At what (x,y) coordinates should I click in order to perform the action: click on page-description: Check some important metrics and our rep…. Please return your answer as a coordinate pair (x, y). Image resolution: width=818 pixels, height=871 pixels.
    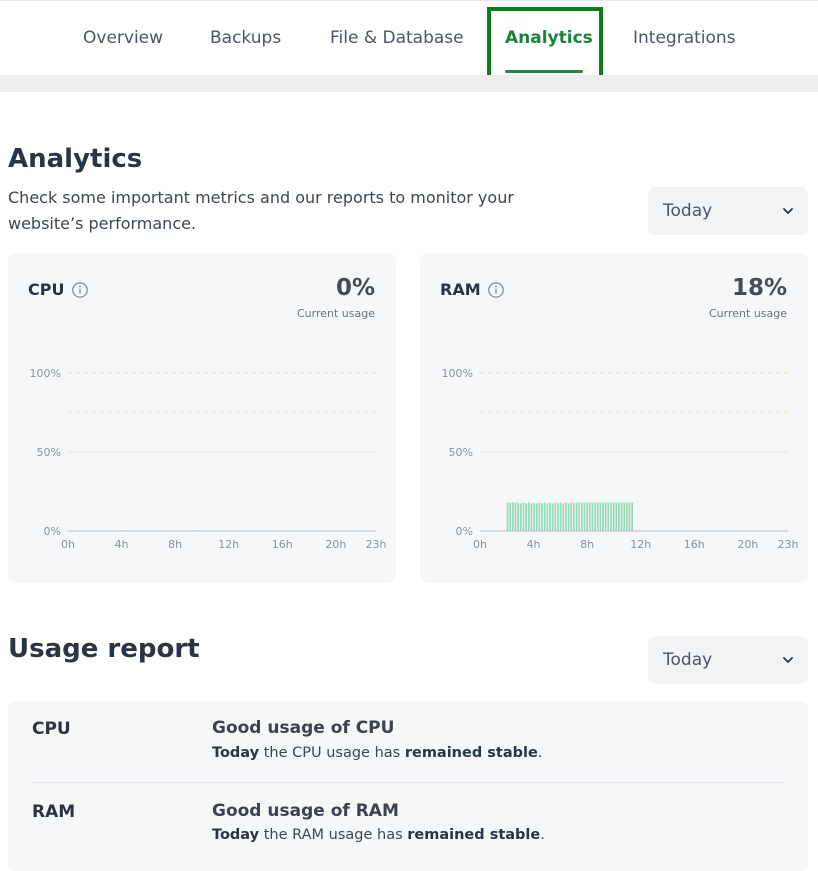
    Looking at the image, I should click on (261, 210).